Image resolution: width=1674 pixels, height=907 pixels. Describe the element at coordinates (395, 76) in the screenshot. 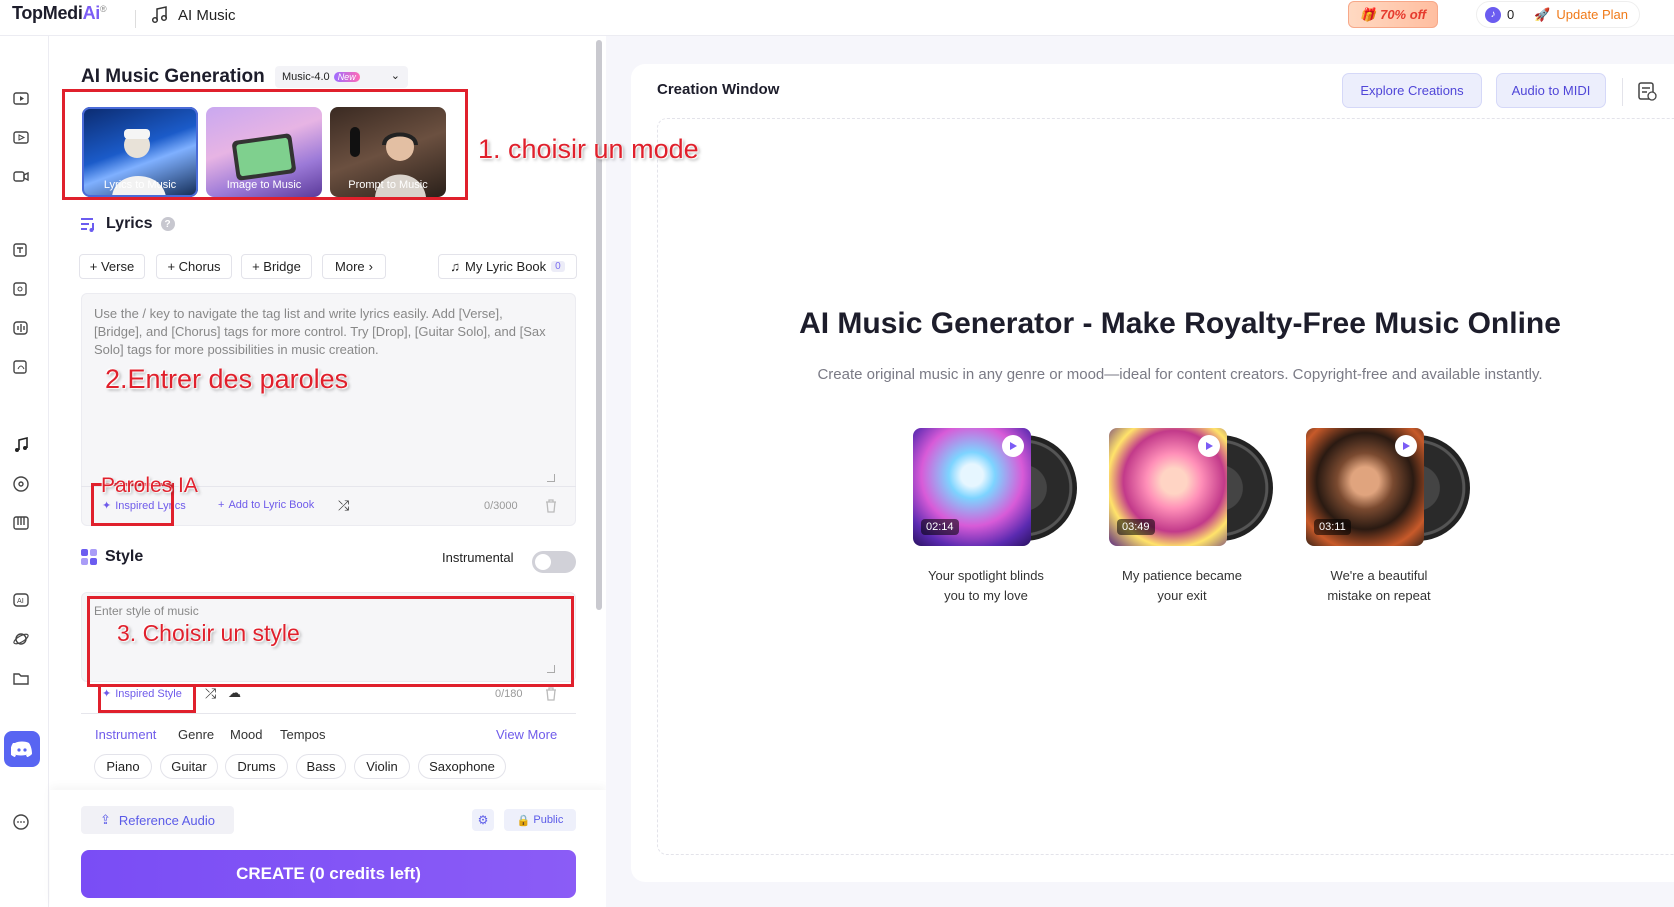

I see `chevron-down-icon: ⌄` at that location.